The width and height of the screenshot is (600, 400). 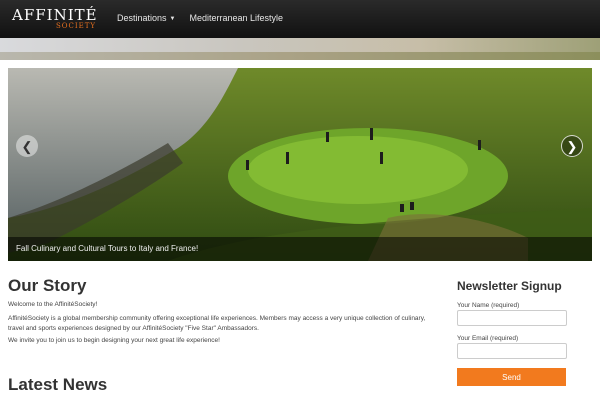 I want to click on name-label: Your Name (required), so click(x=488, y=305).